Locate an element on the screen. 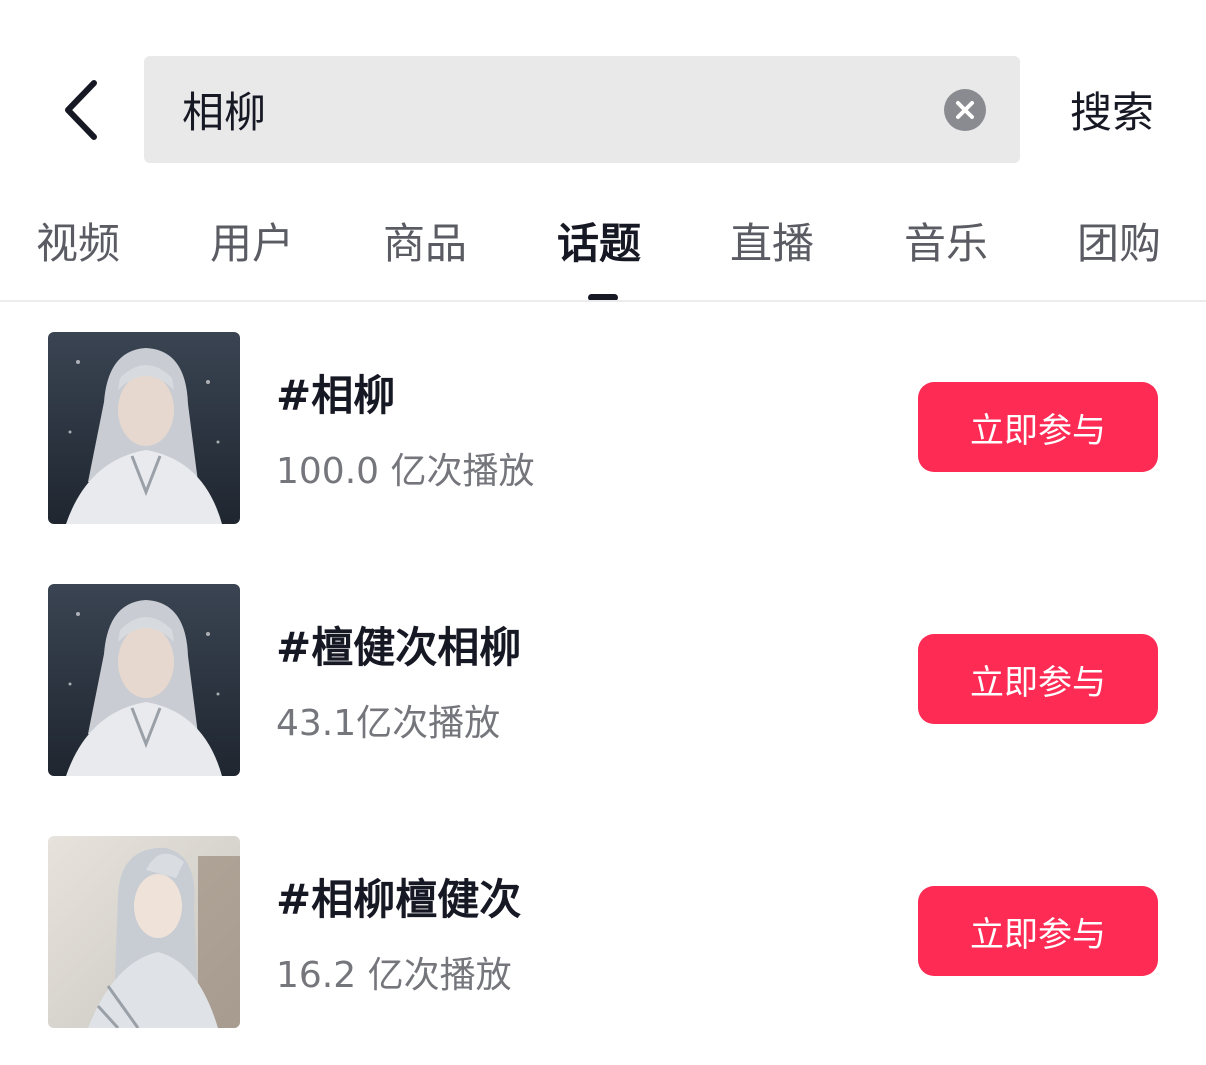 This screenshot has width=1206, height=1065. search-button: 搜索 is located at coordinates (1112, 109).